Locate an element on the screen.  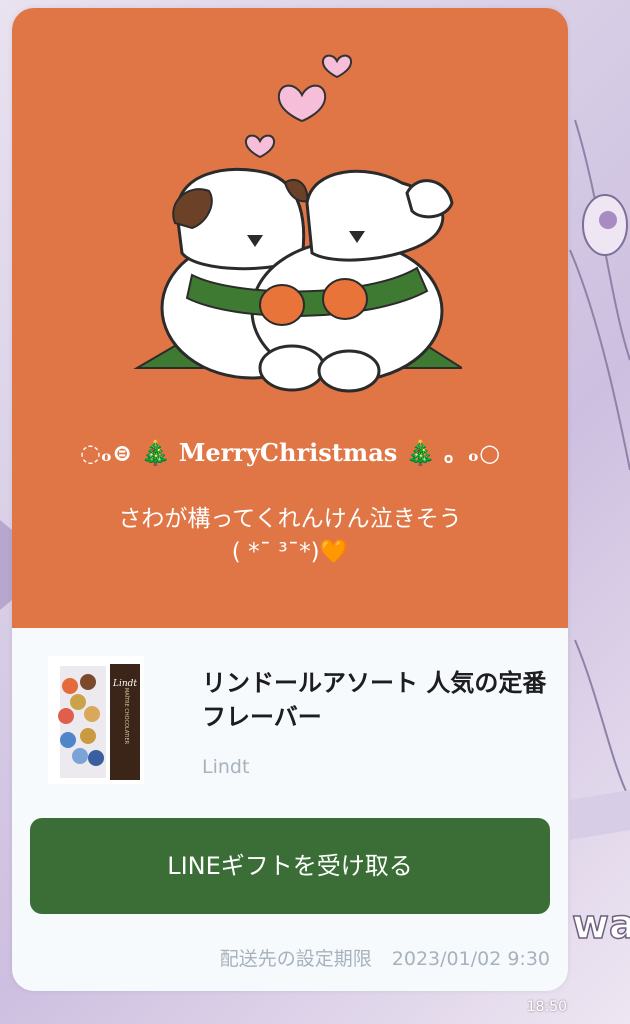
thumb-line-text: MAÎTRE CHOCOLATIER is located at coordinates (126, 716).